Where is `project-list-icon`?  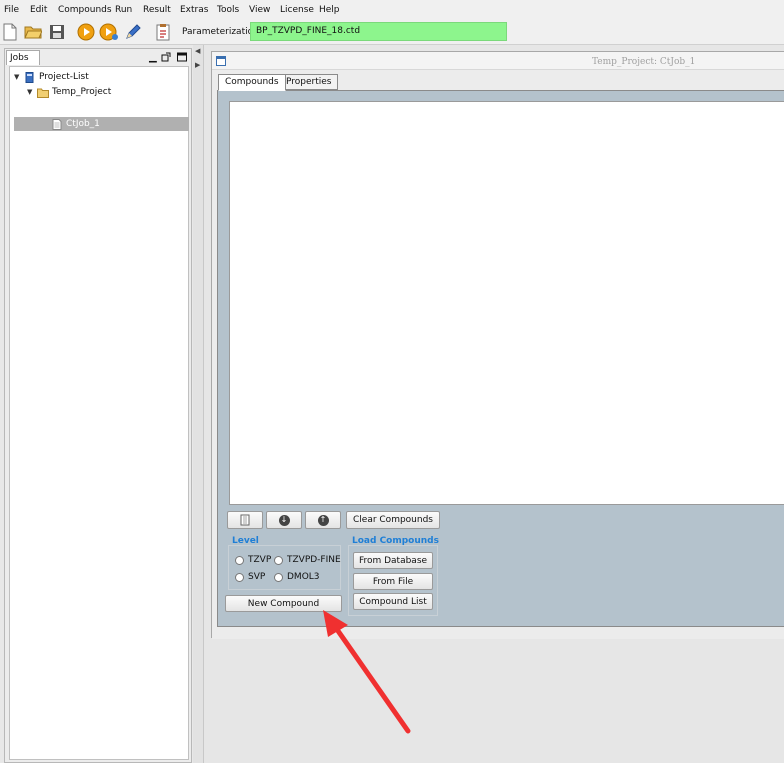 project-list-icon is located at coordinates (29, 77).